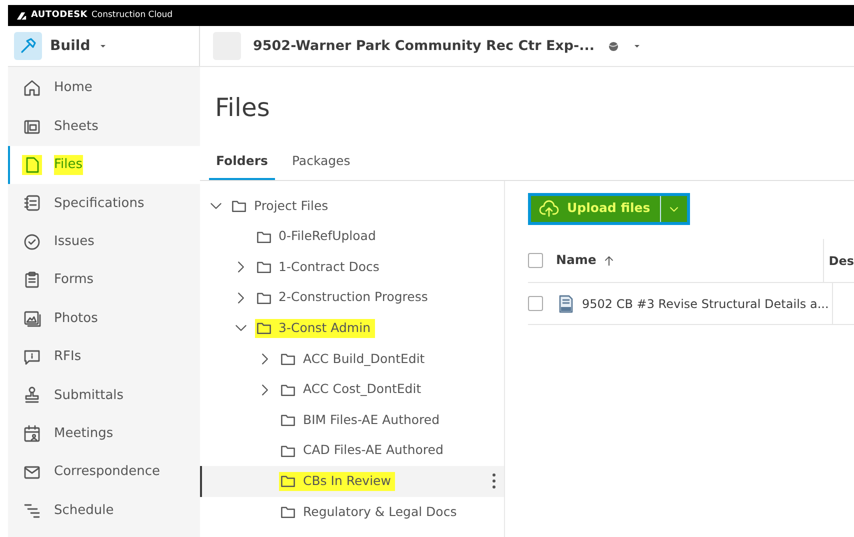 The width and height of the screenshot is (854, 537). Describe the element at coordinates (32, 434) in the screenshot. I see `calendar-people-icon` at that location.